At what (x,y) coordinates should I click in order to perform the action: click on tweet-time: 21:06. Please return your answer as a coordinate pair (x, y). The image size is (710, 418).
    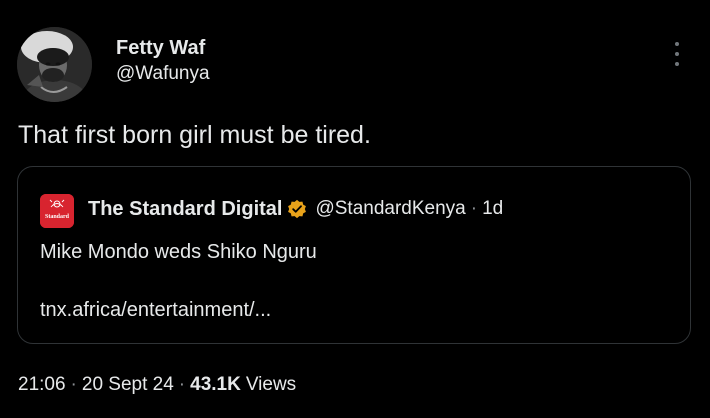
    Looking at the image, I should click on (42, 385).